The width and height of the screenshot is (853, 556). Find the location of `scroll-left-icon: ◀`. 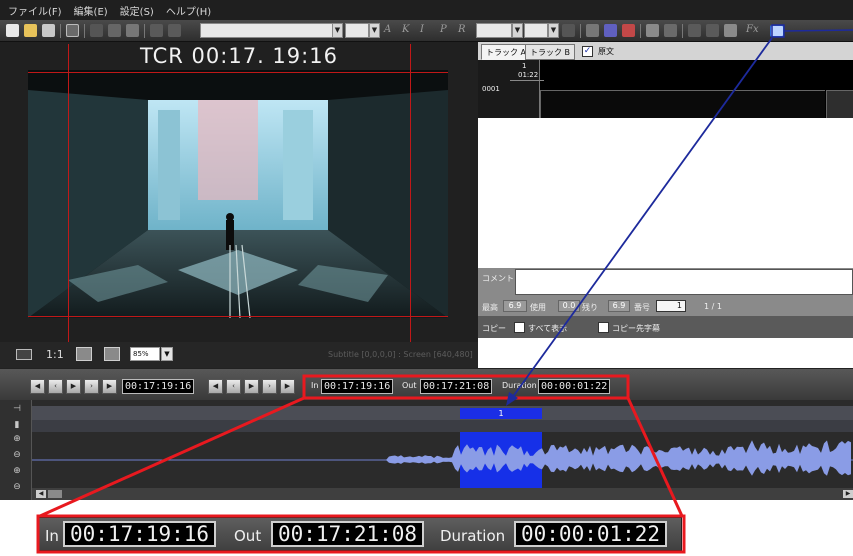

scroll-left-icon: ◀ is located at coordinates (41, 494).